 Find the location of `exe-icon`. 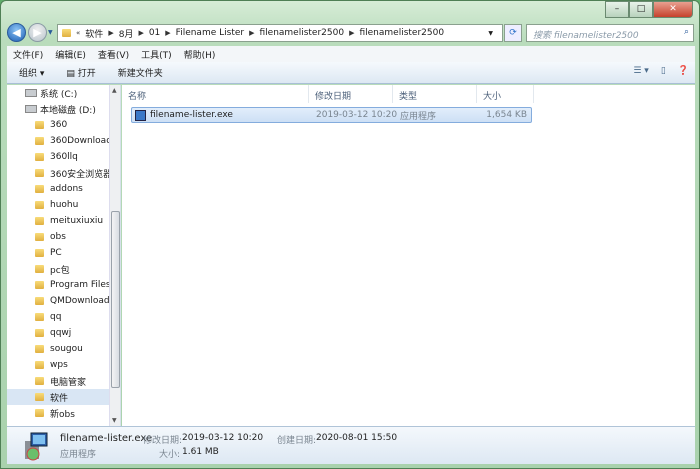

exe-icon is located at coordinates (140, 115).